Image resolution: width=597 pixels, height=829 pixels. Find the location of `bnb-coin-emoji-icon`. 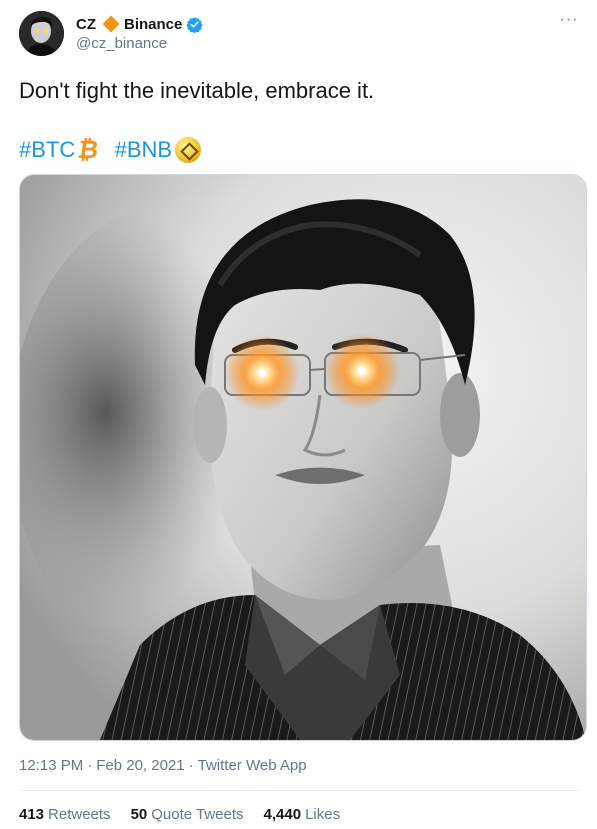

bnb-coin-emoji-icon is located at coordinates (188, 150).